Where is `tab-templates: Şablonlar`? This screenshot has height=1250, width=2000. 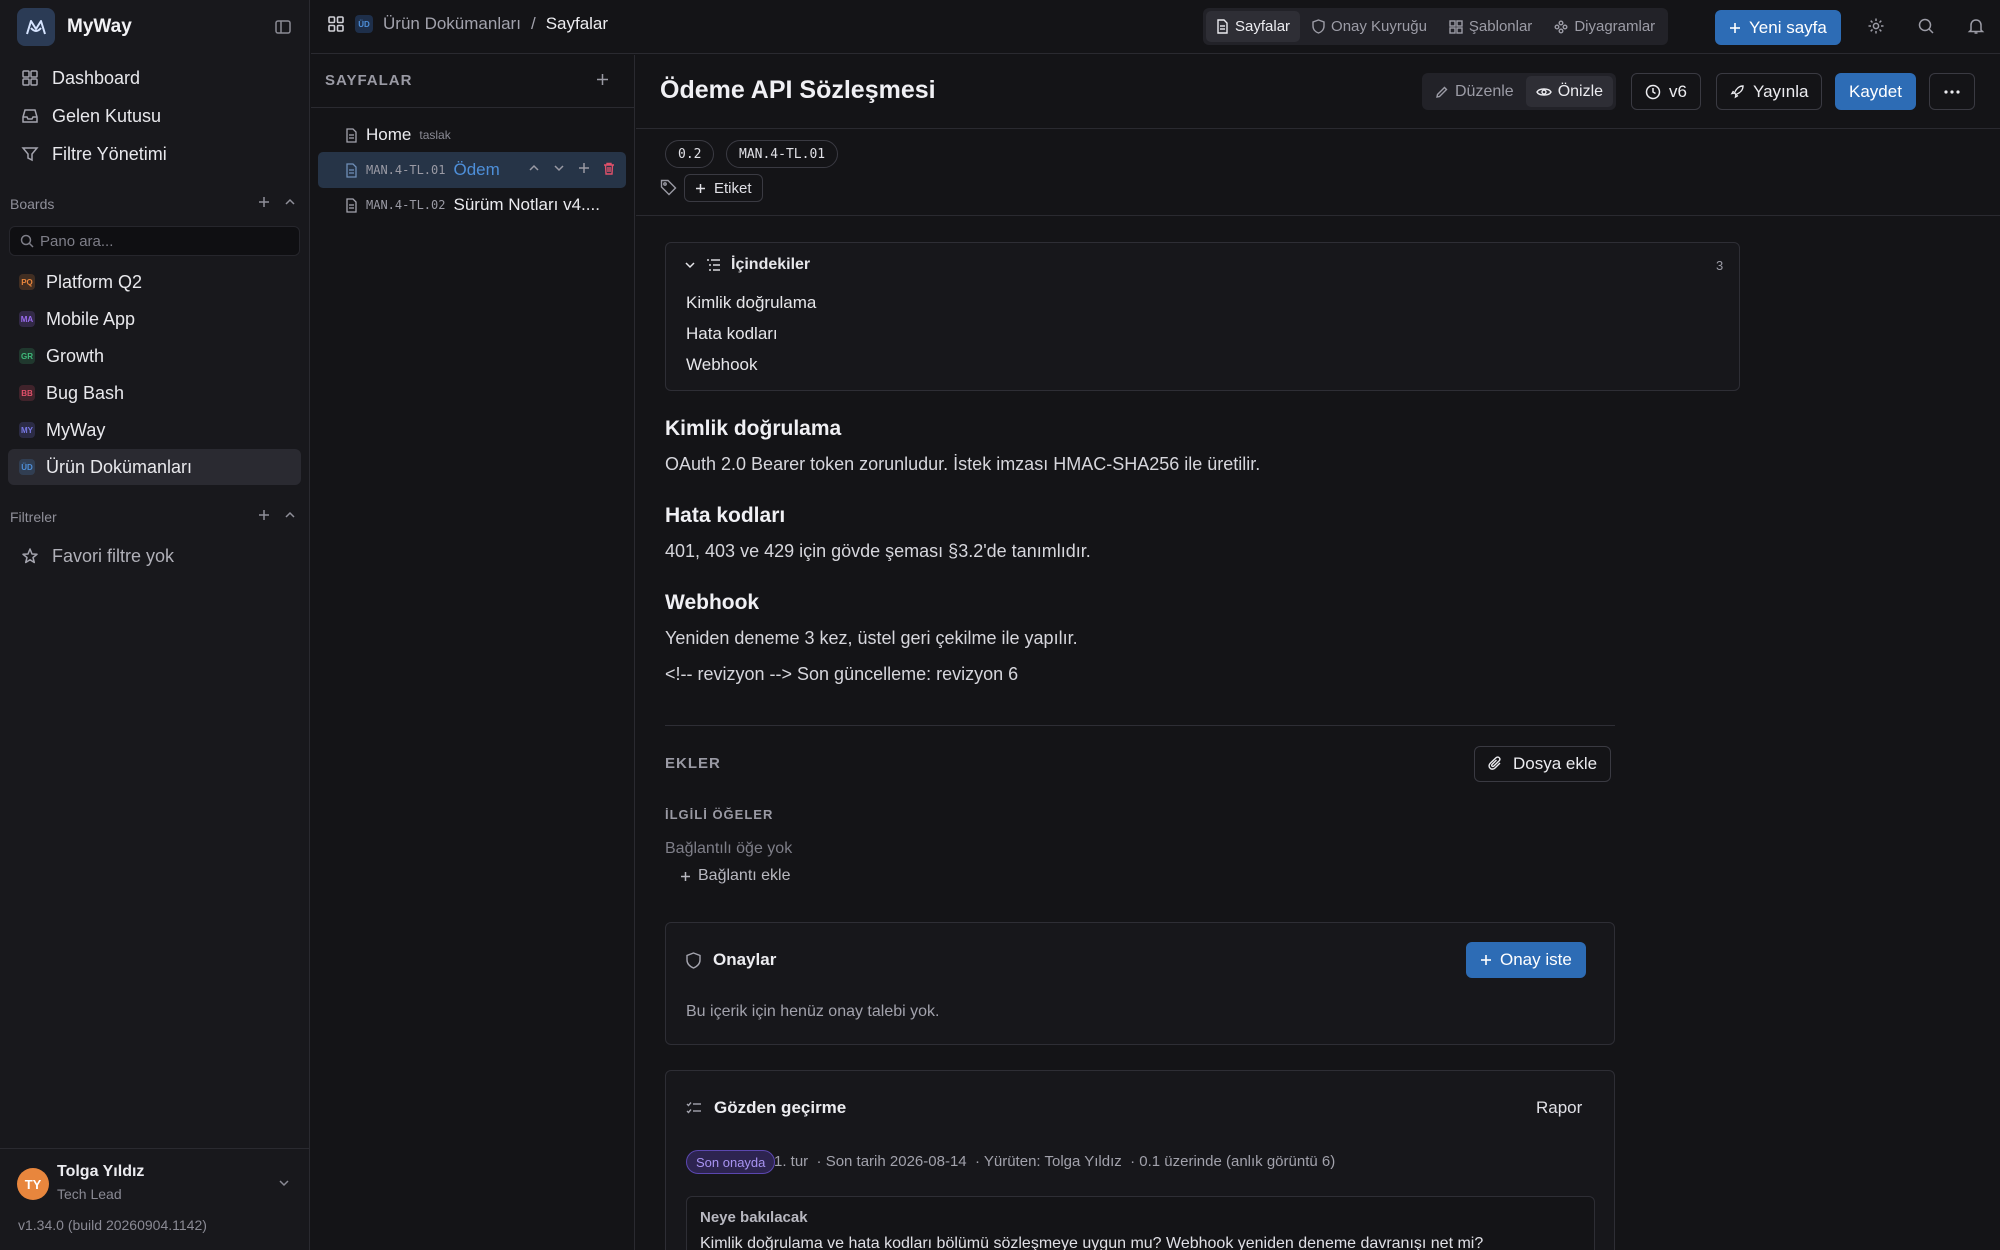
tab-templates: Şablonlar is located at coordinates (1490, 26).